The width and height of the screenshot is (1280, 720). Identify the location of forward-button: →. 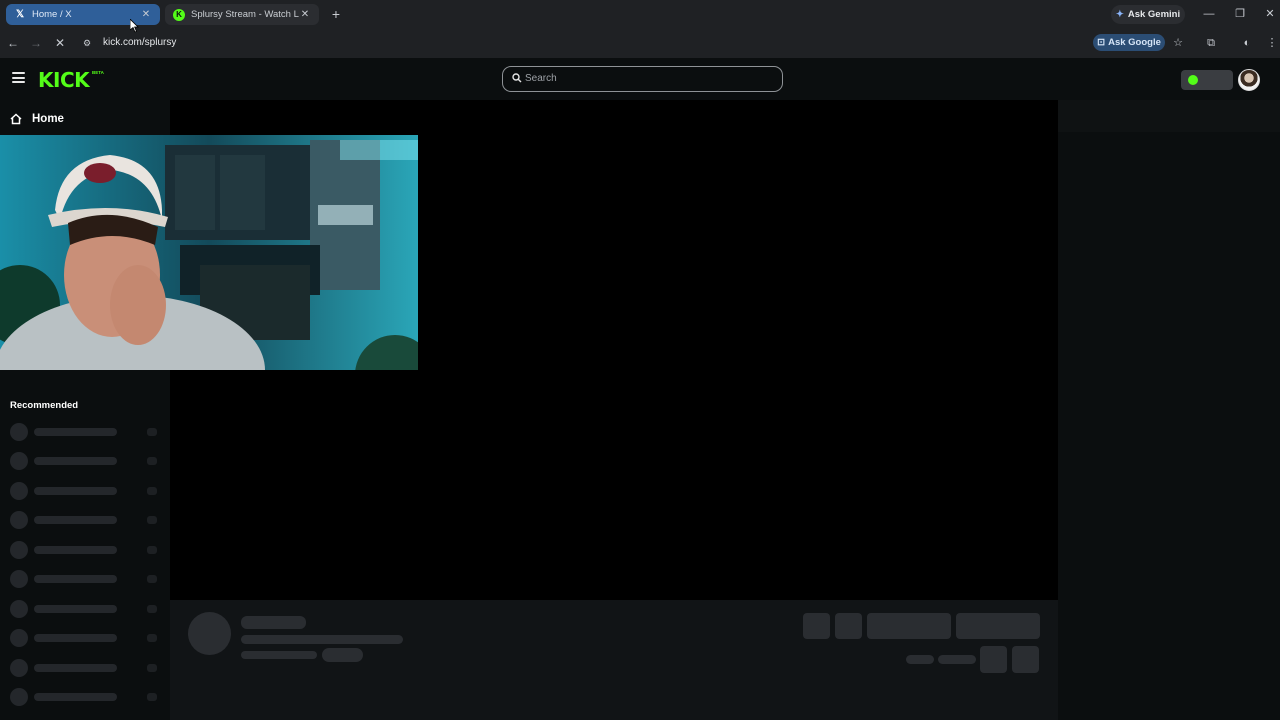
(36, 43).